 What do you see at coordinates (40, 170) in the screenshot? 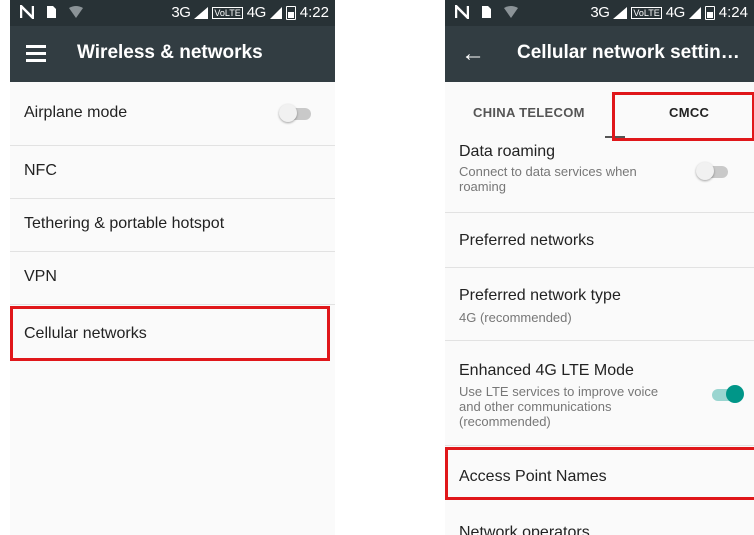
I see `item-label: NFC` at bounding box center [40, 170].